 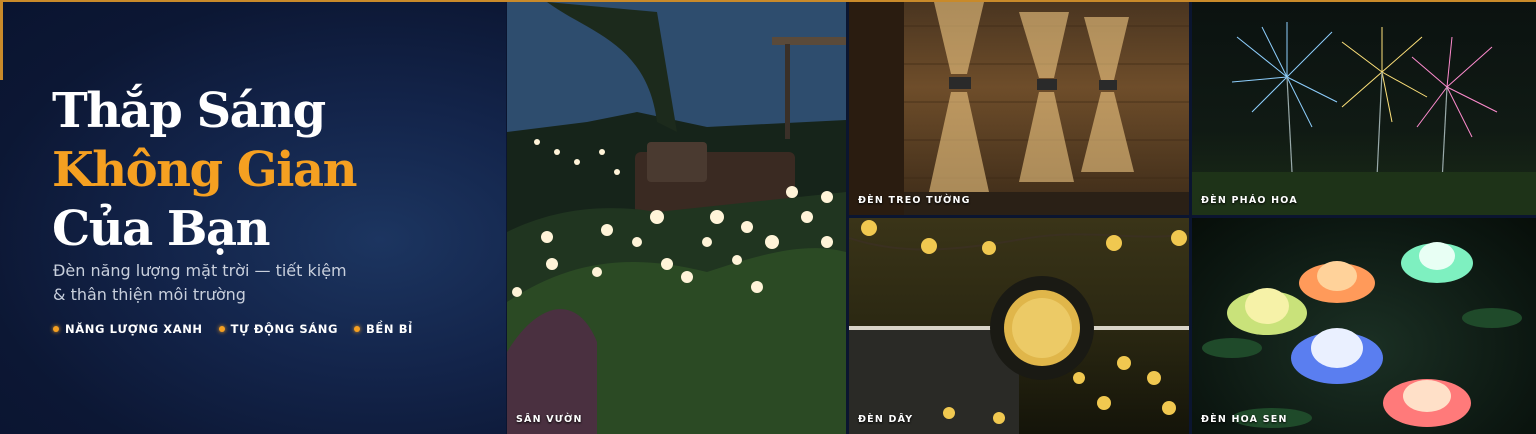 What do you see at coordinates (134, 329) in the screenshot?
I see `badge-label: NĂNG LƯỢNG XANH` at bounding box center [134, 329].